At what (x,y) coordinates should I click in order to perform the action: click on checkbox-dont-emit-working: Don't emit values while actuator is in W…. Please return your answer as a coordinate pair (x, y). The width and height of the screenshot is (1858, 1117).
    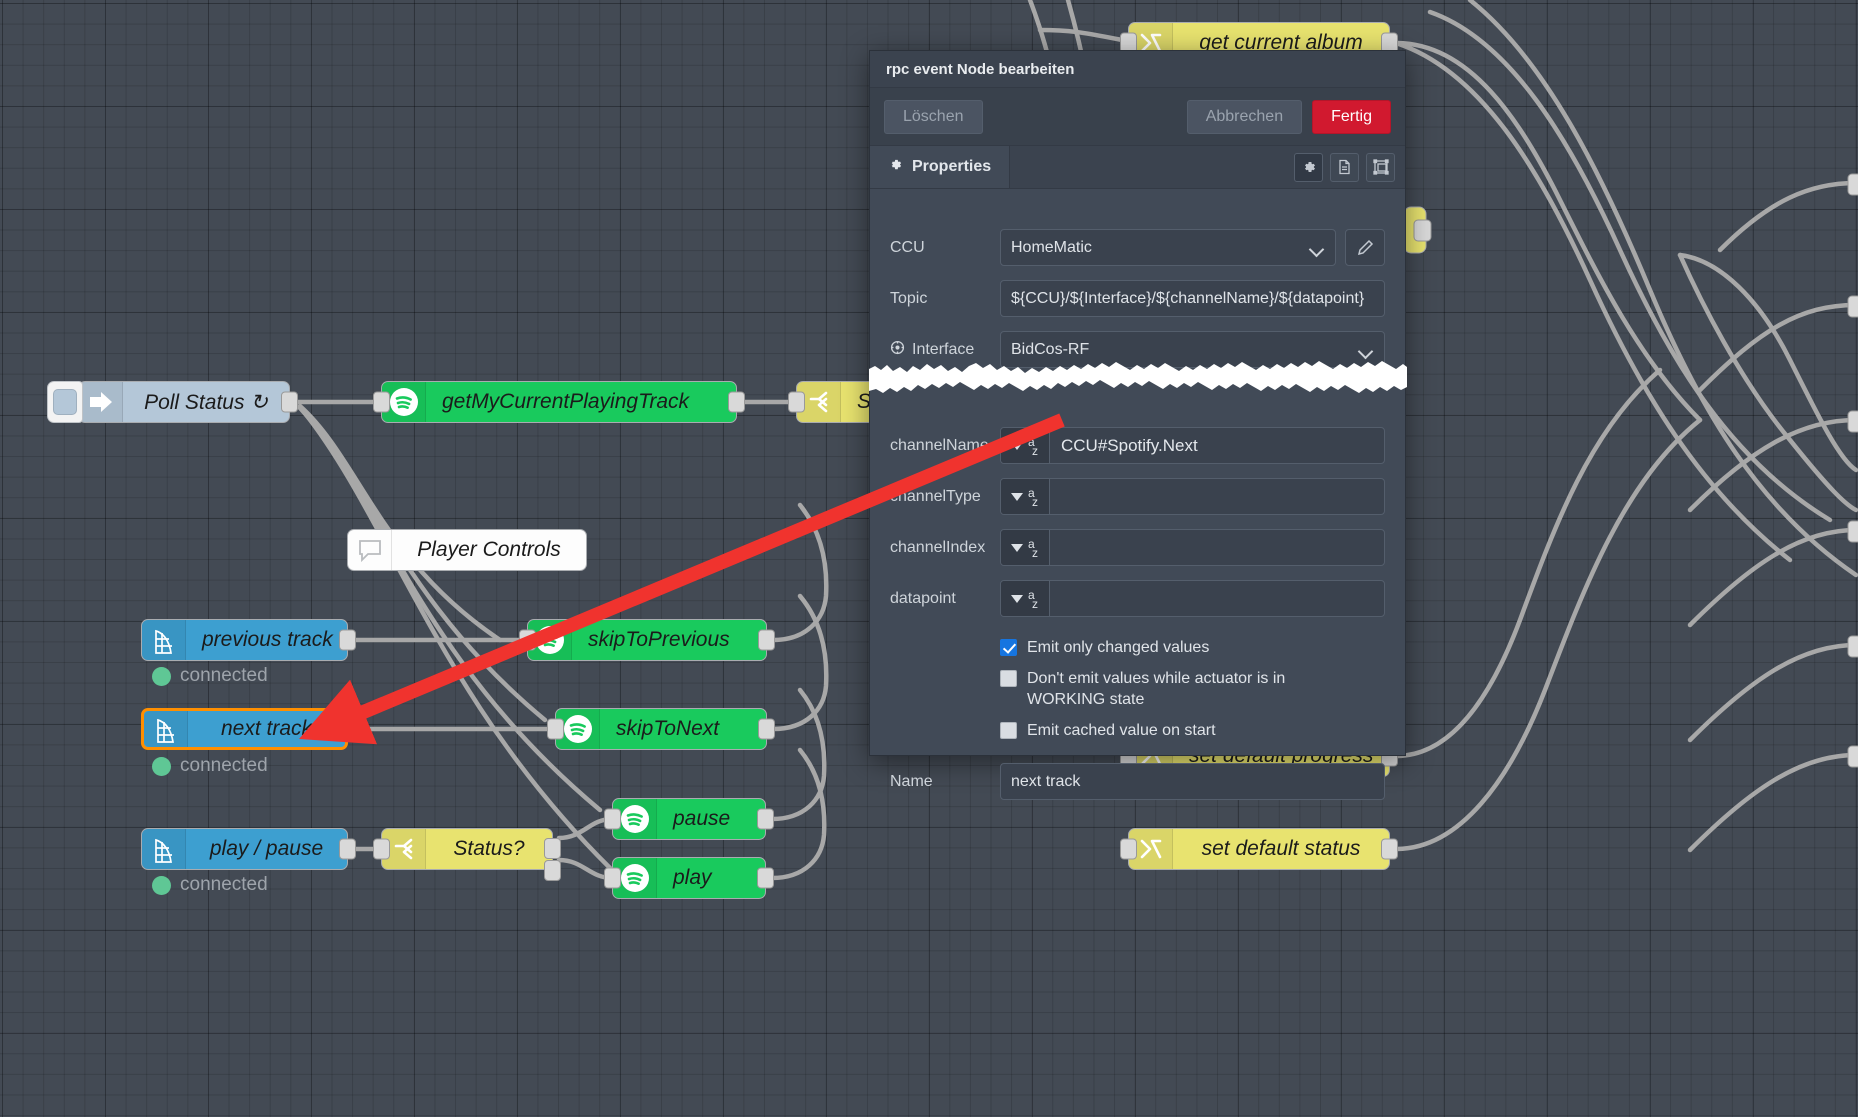
    Looking at the image, I should click on (1182, 689).